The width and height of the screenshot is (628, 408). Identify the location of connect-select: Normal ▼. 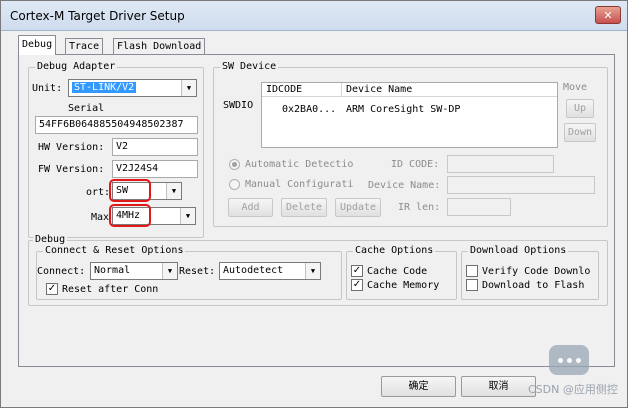
(134, 271).